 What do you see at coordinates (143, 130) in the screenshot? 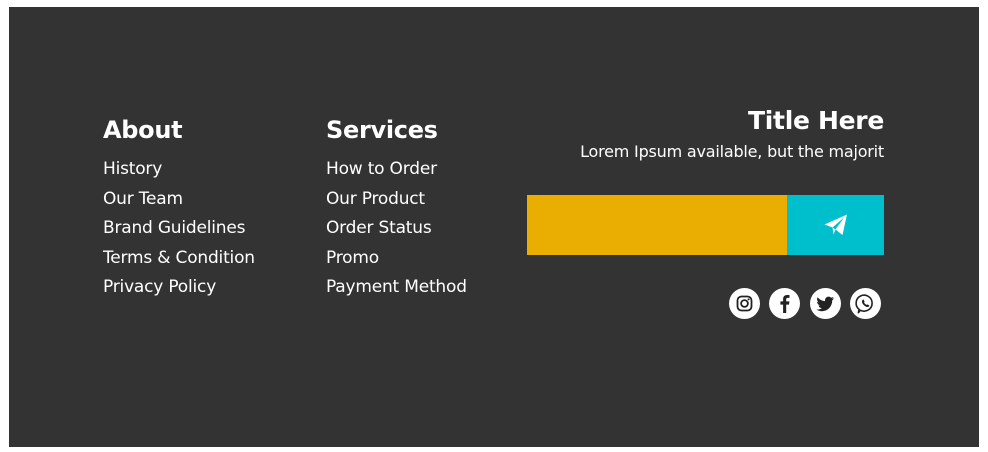
I see `about-heading: About` at bounding box center [143, 130].